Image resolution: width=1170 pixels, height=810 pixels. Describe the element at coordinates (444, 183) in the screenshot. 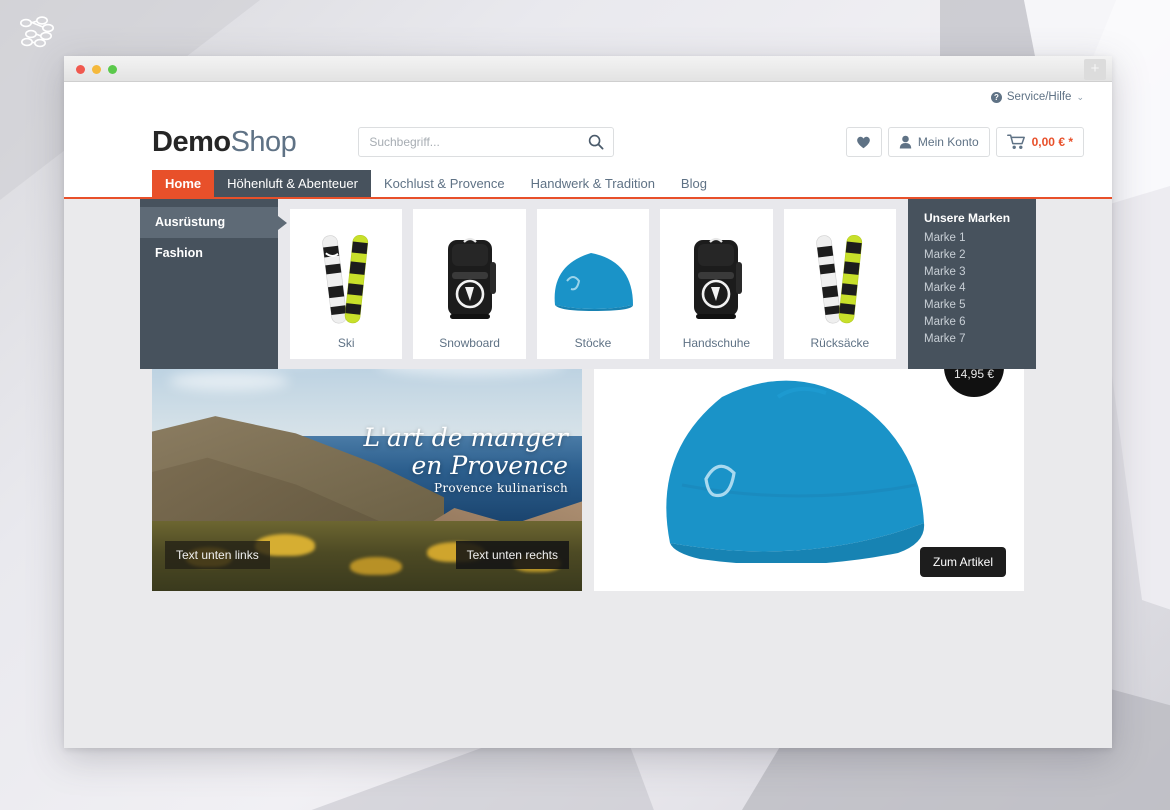

I see `nav-item-kochlust-provence: Kochlust & Provence` at that location.